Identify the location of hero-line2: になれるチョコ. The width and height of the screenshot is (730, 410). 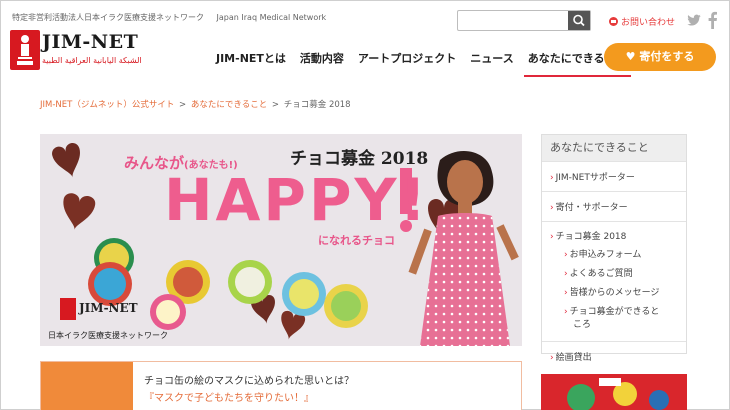
(356, 240).